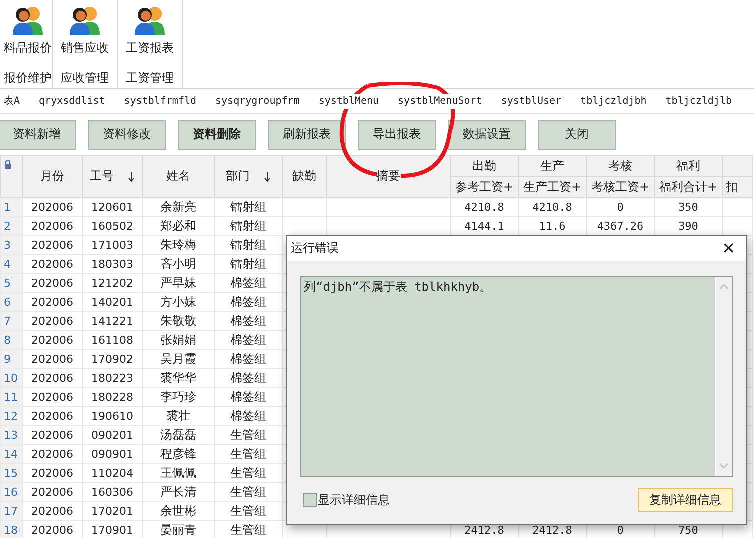  What do you see at coordinates (72, 101) in the screenshot?
I see `table-tab: qryxsddlist` at bounding box center [72, 101].